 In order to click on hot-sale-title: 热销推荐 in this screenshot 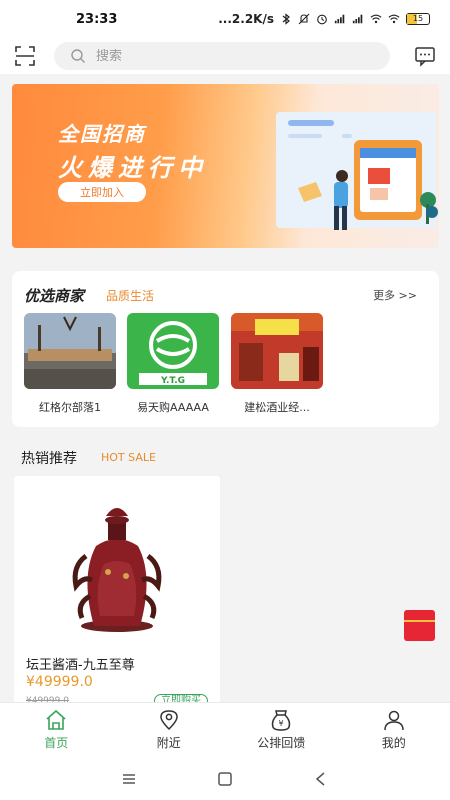, I will do `click(49, 459)`.